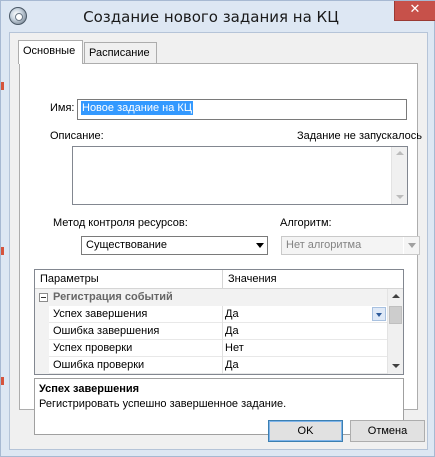 This screenshot has width=435, height=457. I want to click on column-divider, so click(222, 279).